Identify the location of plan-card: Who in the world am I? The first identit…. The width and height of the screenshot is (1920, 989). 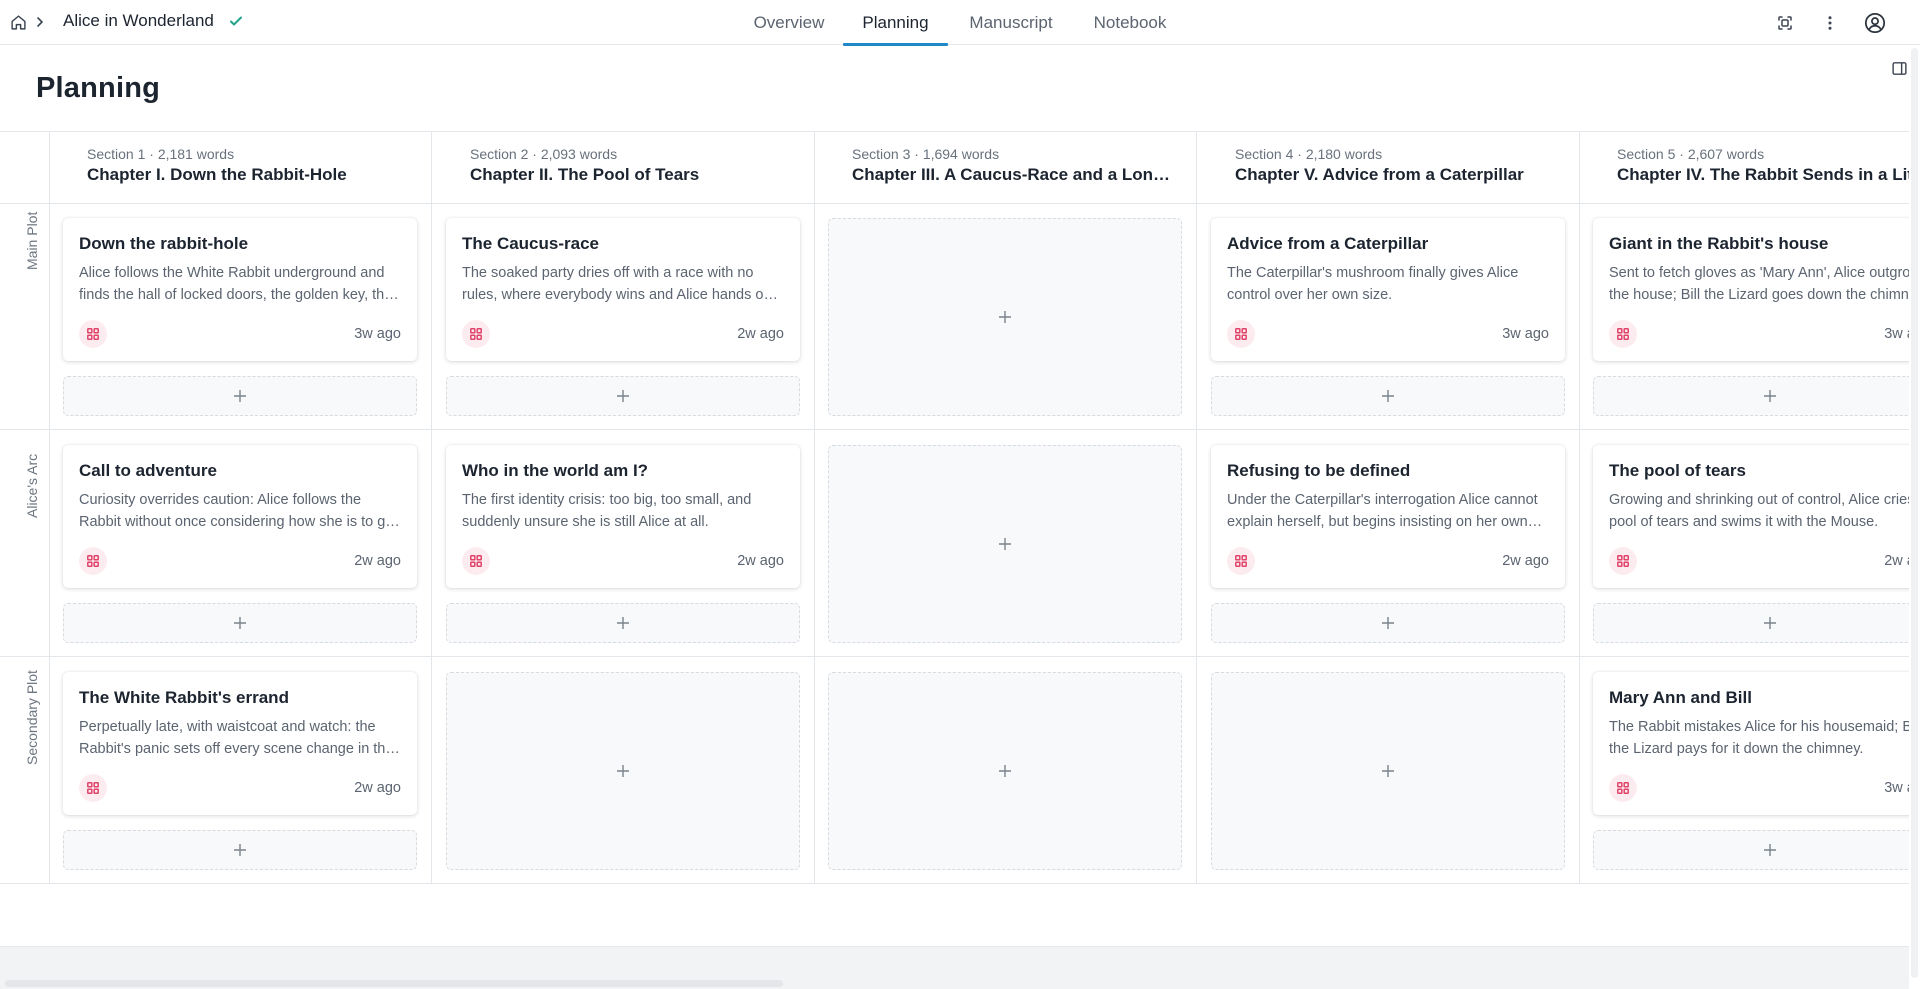
(623, 516).